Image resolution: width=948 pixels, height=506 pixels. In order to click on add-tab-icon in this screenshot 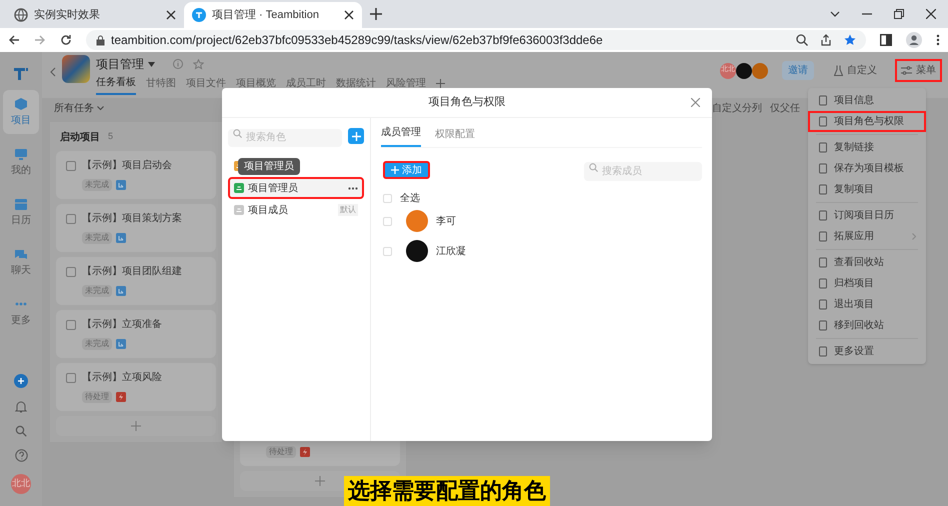, I will do `click(440, 83)`.